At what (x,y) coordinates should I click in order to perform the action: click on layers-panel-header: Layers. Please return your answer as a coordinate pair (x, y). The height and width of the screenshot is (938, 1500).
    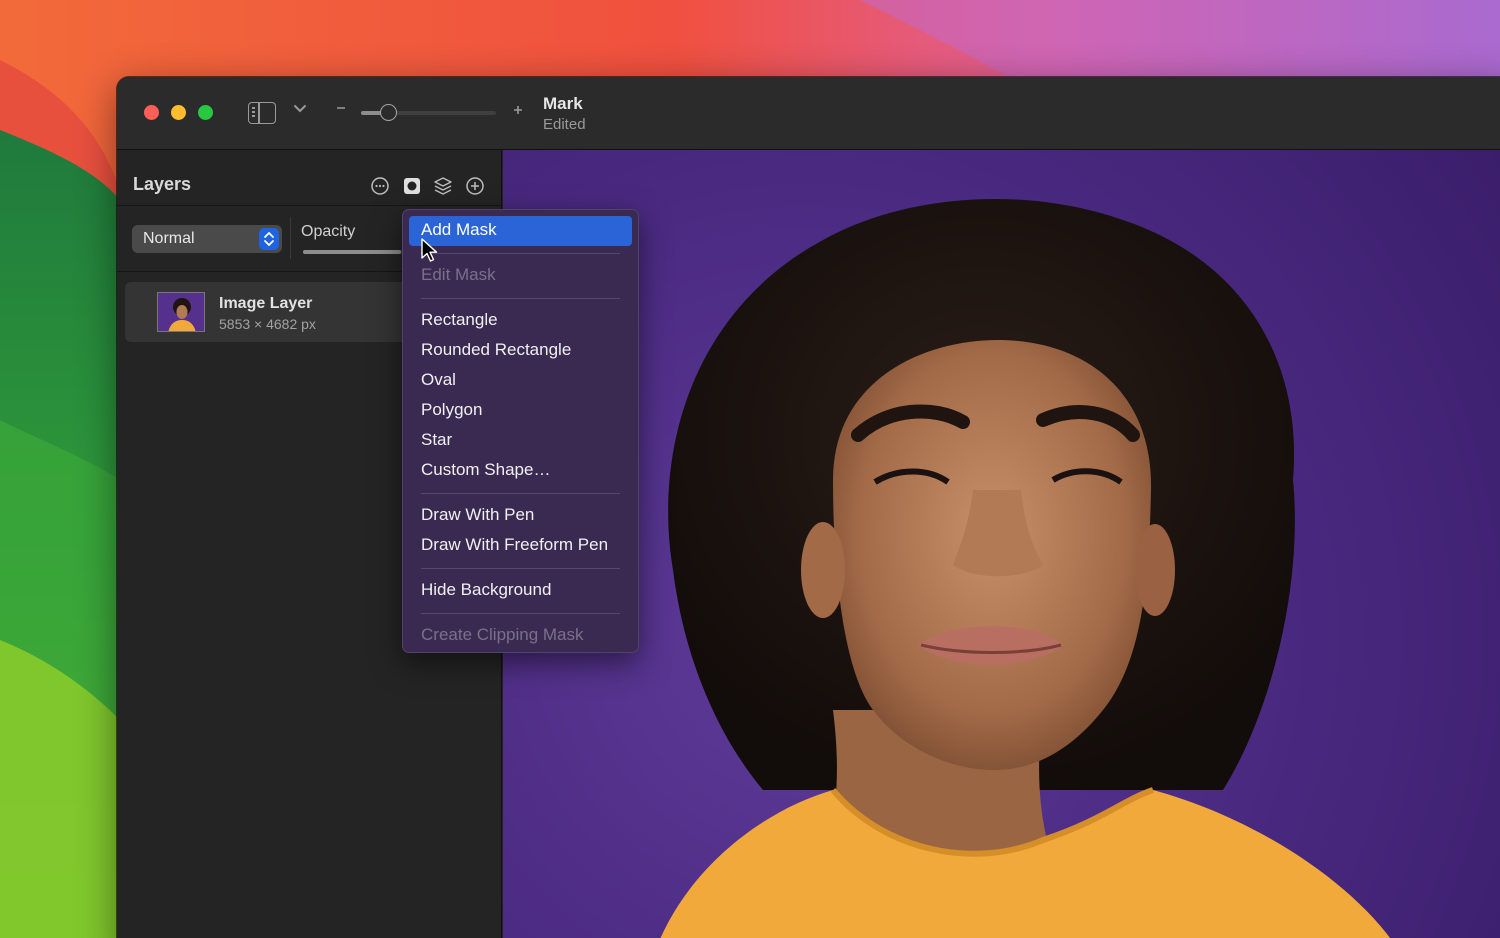
    Looking at the image, I should click on (309, 178).